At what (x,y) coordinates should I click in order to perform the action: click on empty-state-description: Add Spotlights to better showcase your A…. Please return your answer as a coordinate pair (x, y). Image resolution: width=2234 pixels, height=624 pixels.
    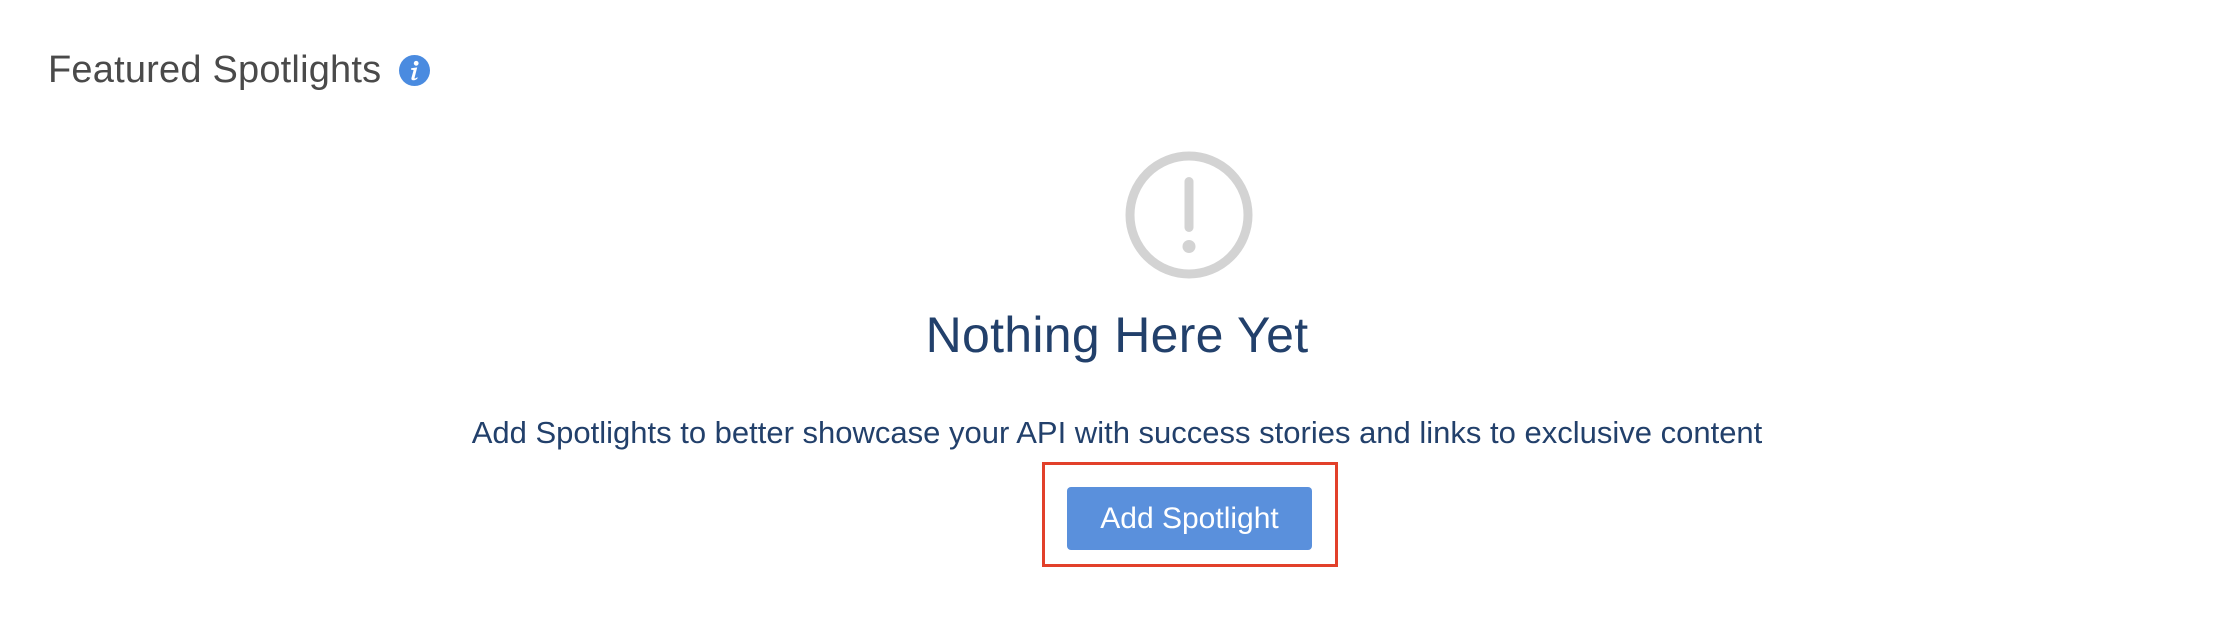
    Looking at the image, I should click on (1117, 432).